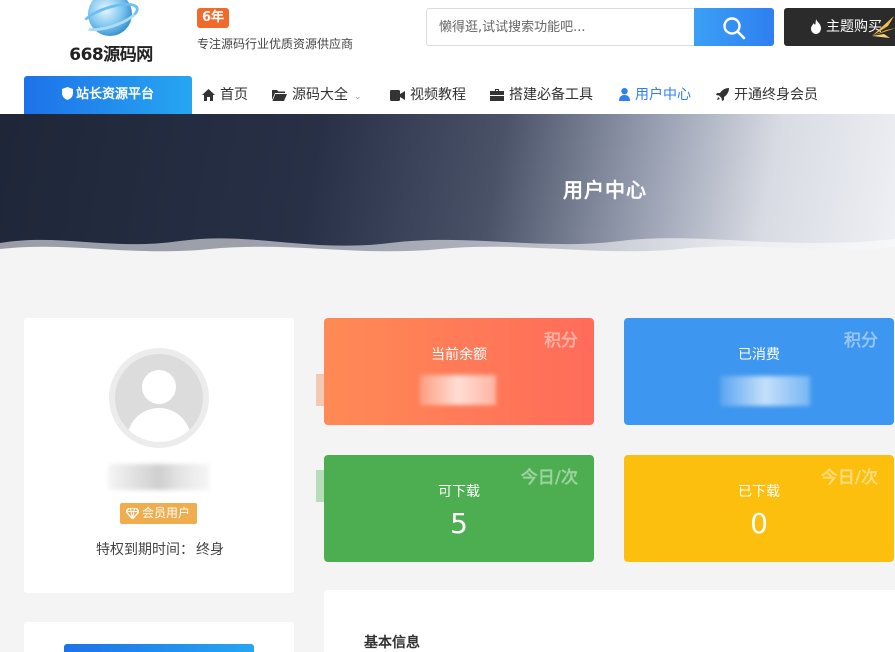  I want to click on nav-label: 源码大全, so click(320, 95).